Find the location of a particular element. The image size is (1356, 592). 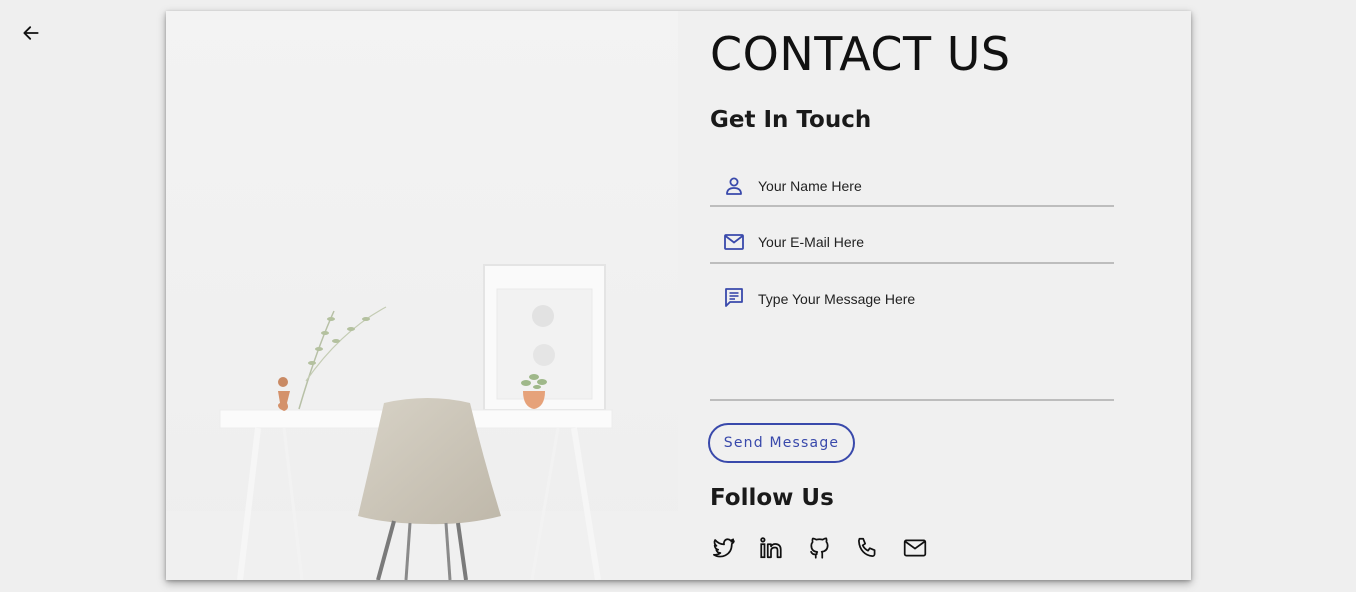

message-icon is located at coordinates (734, 297).